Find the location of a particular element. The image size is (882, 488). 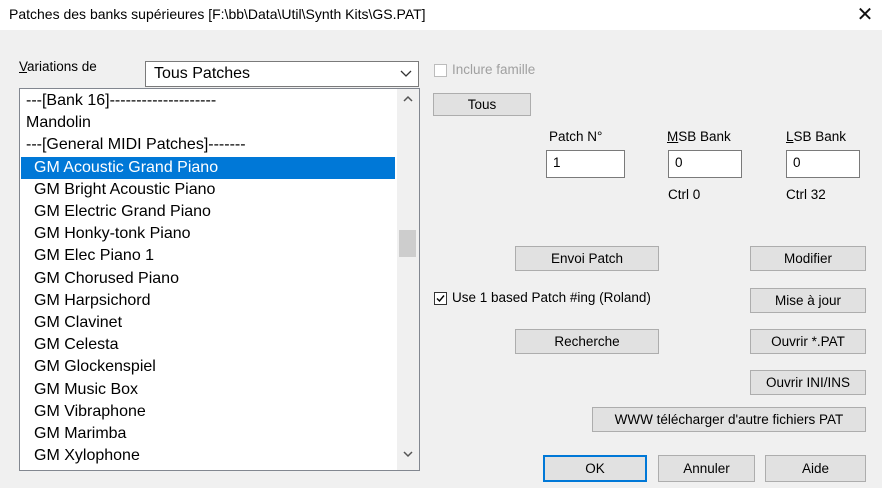

cancel-button: Annuler is located at coordinates (706, 468).